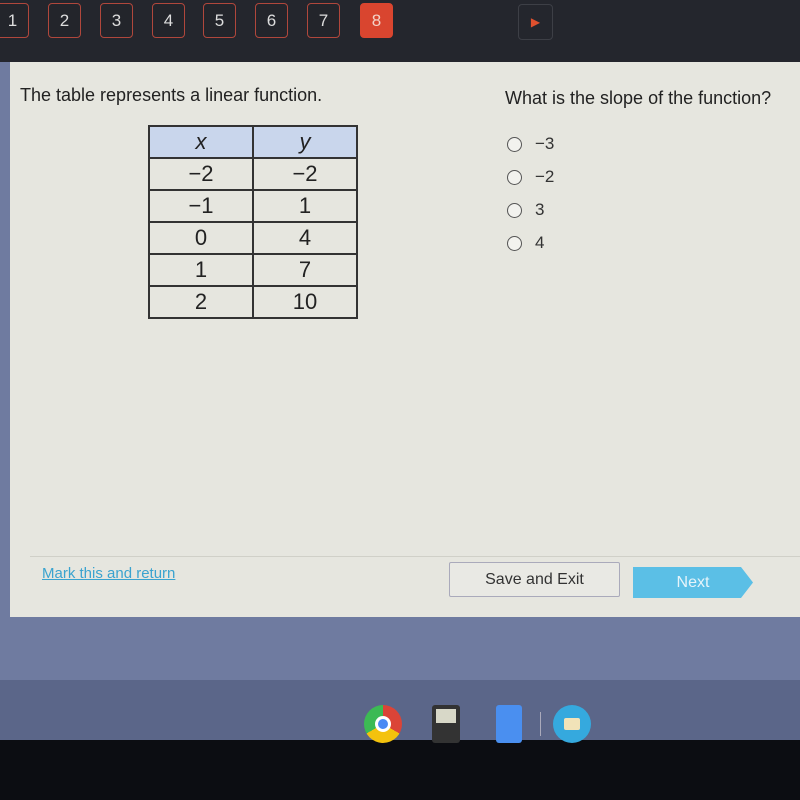 The image size is (800, 800). What do you see at coordinates (201, 206) in the screenshot?
I see `cell: −1` at bounding box center [201, 206].